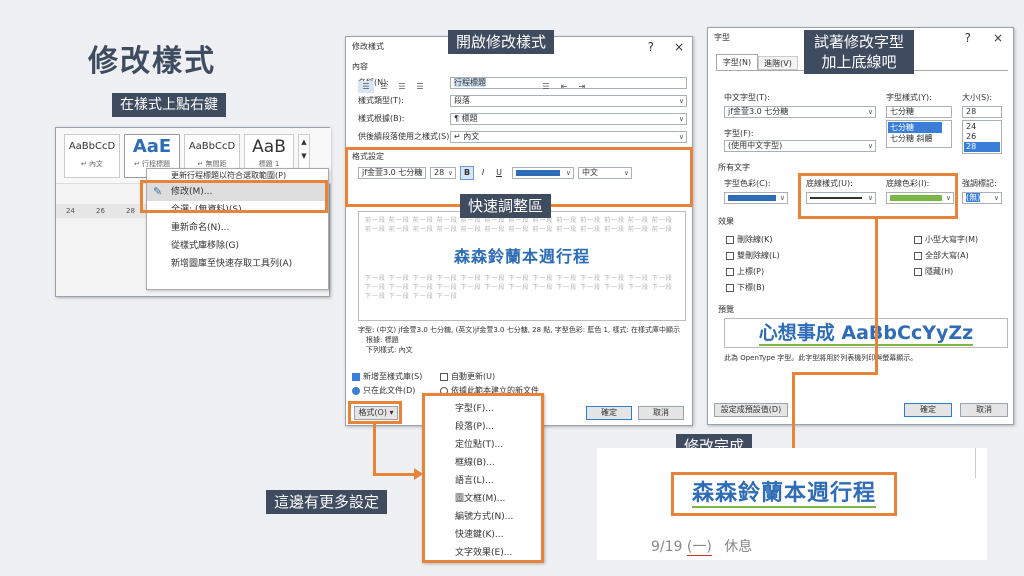 This screenshot has height=576, width=1024. I want to click on effect-double-strike: 雙刪除線(L), so click(753, 256).